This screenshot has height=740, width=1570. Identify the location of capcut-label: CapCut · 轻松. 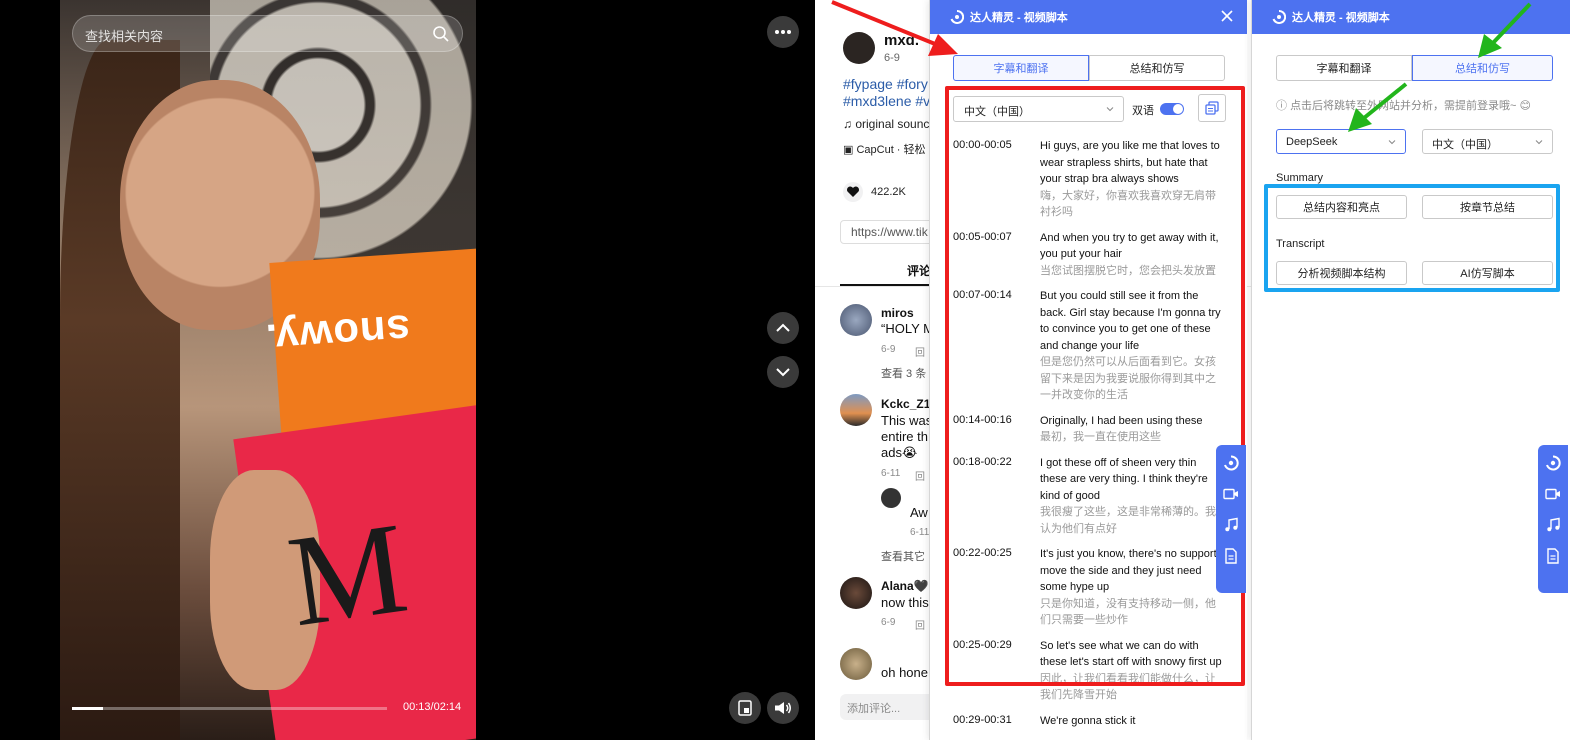
(891, 150).